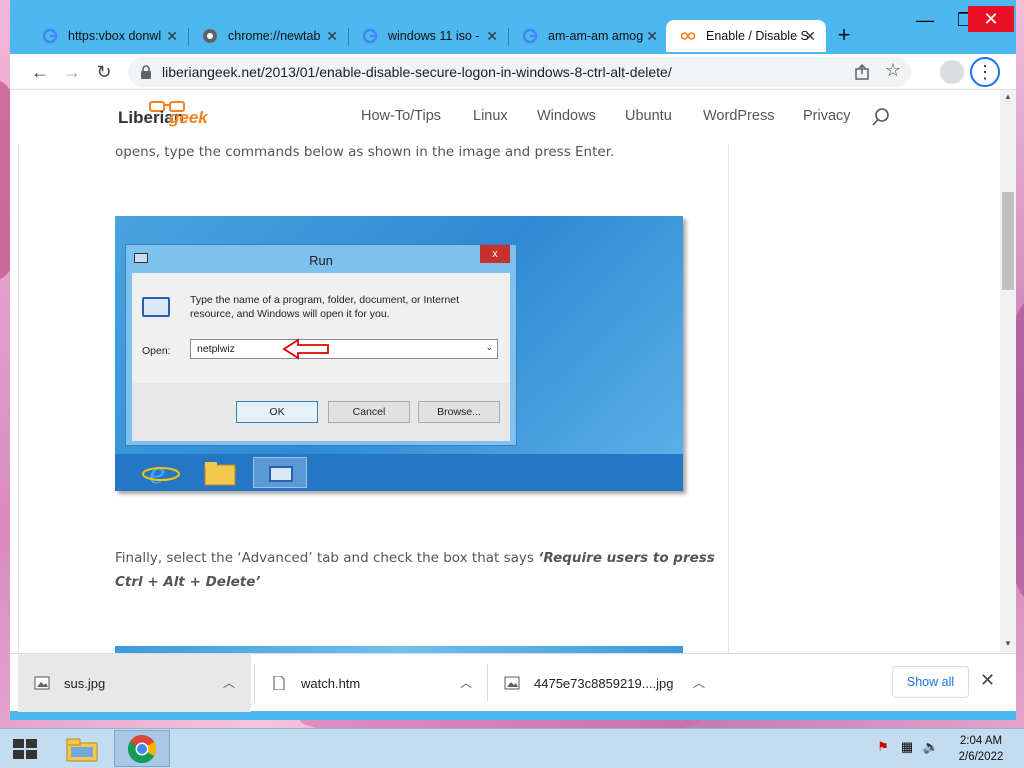 The height and width of the screenshot is (768, 1024). I want to click on lock-icon, so click(146, 72).